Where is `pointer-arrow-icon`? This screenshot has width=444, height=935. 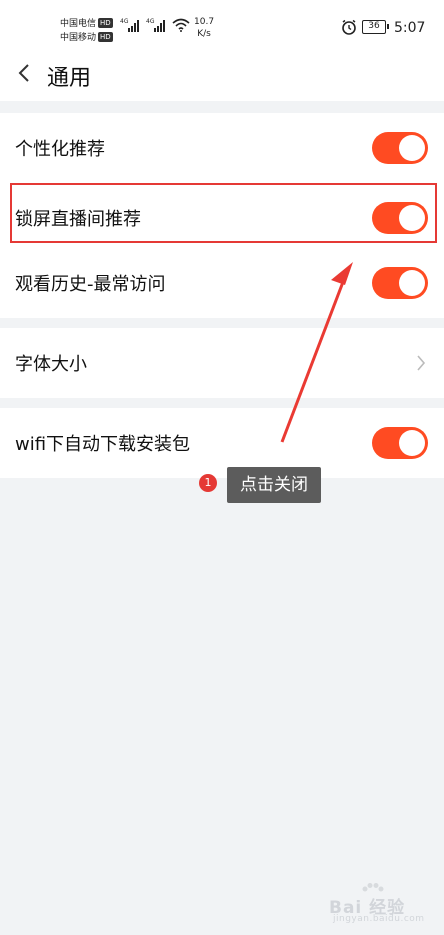
pointer-arrow-icon is located at coordinates (316, 352).